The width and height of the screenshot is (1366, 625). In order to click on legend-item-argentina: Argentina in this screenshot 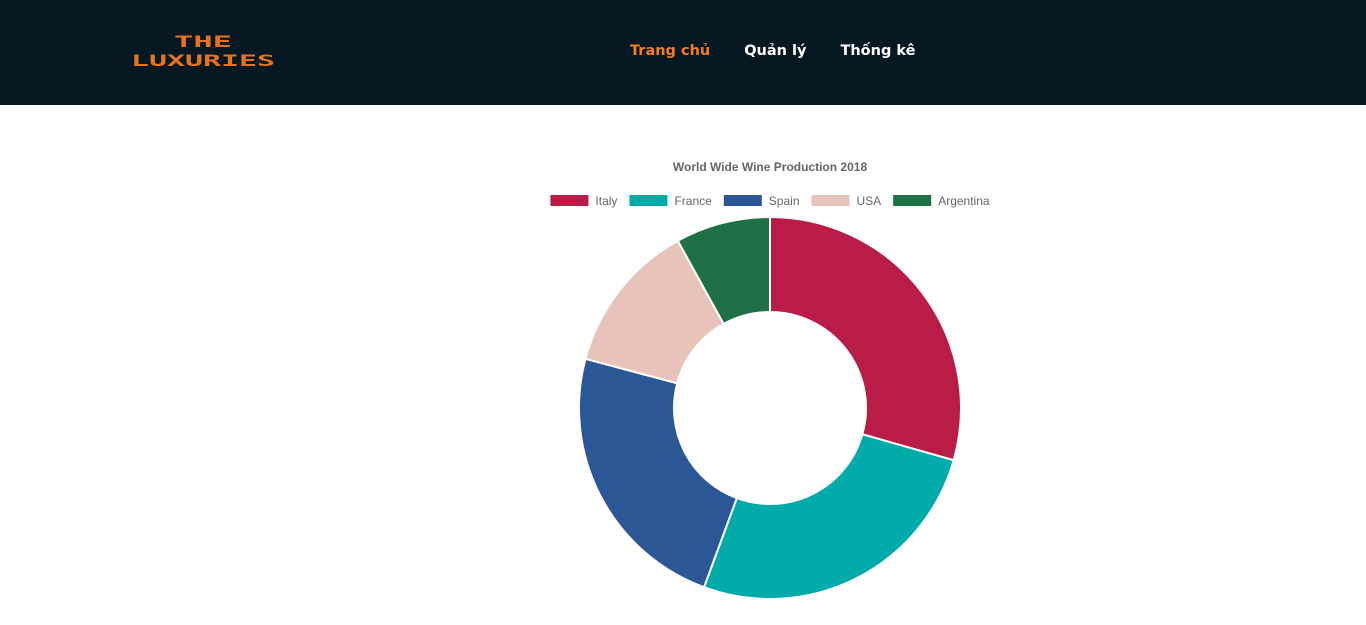, I will do `click(941, 201)`.